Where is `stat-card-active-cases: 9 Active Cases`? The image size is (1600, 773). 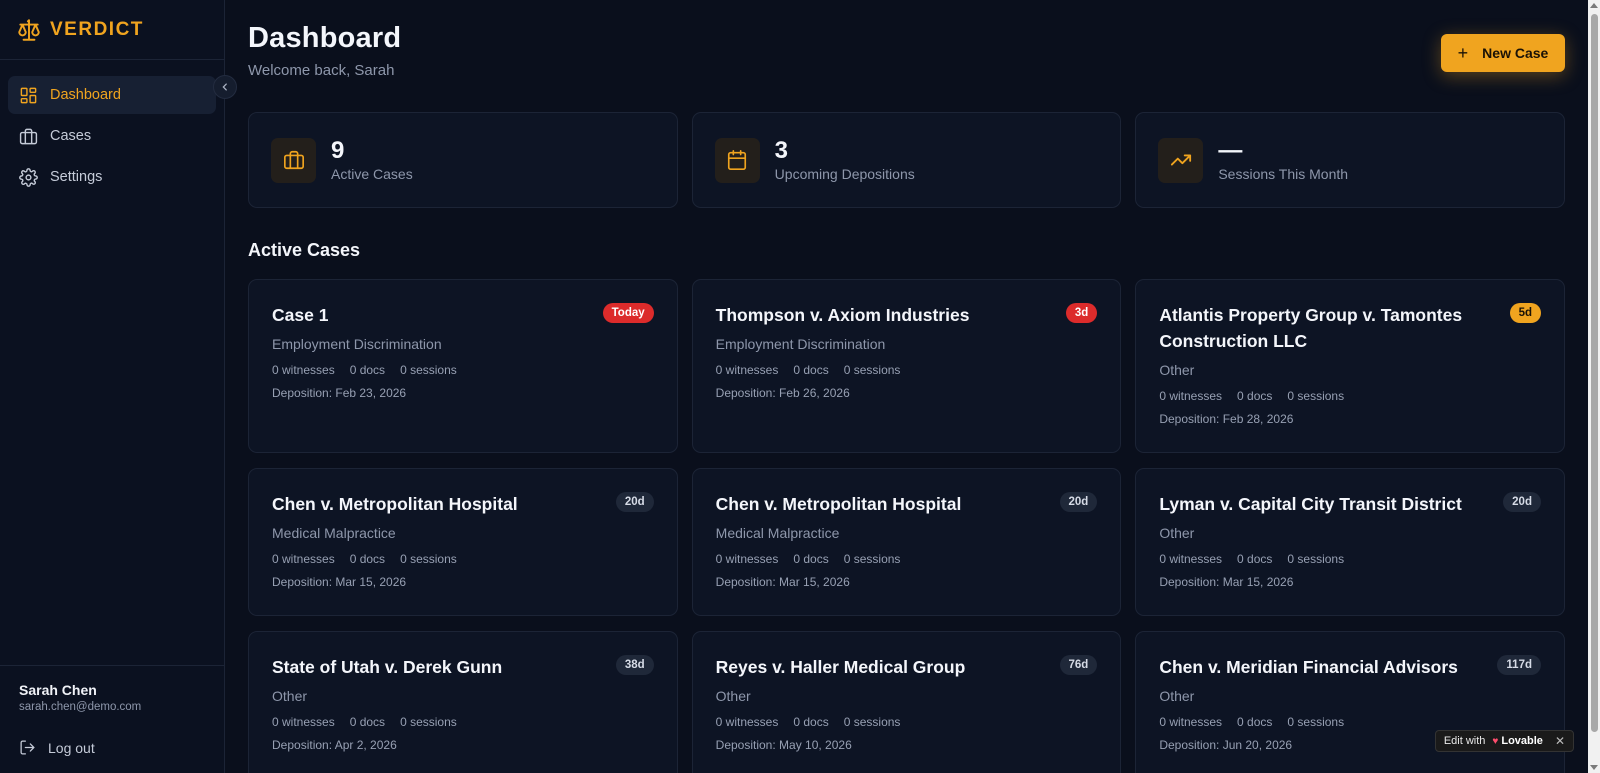
stat-card-active-cases: 9 Active Cases is located at coordinates (463, 160).